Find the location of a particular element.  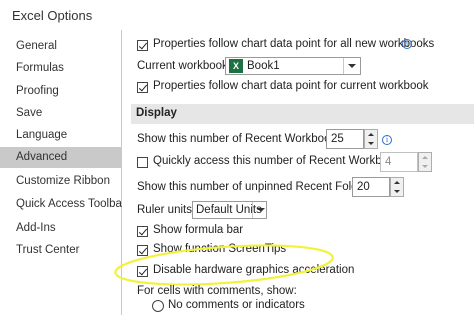

window-title: Excel Options is located at coordinates (52, 15).